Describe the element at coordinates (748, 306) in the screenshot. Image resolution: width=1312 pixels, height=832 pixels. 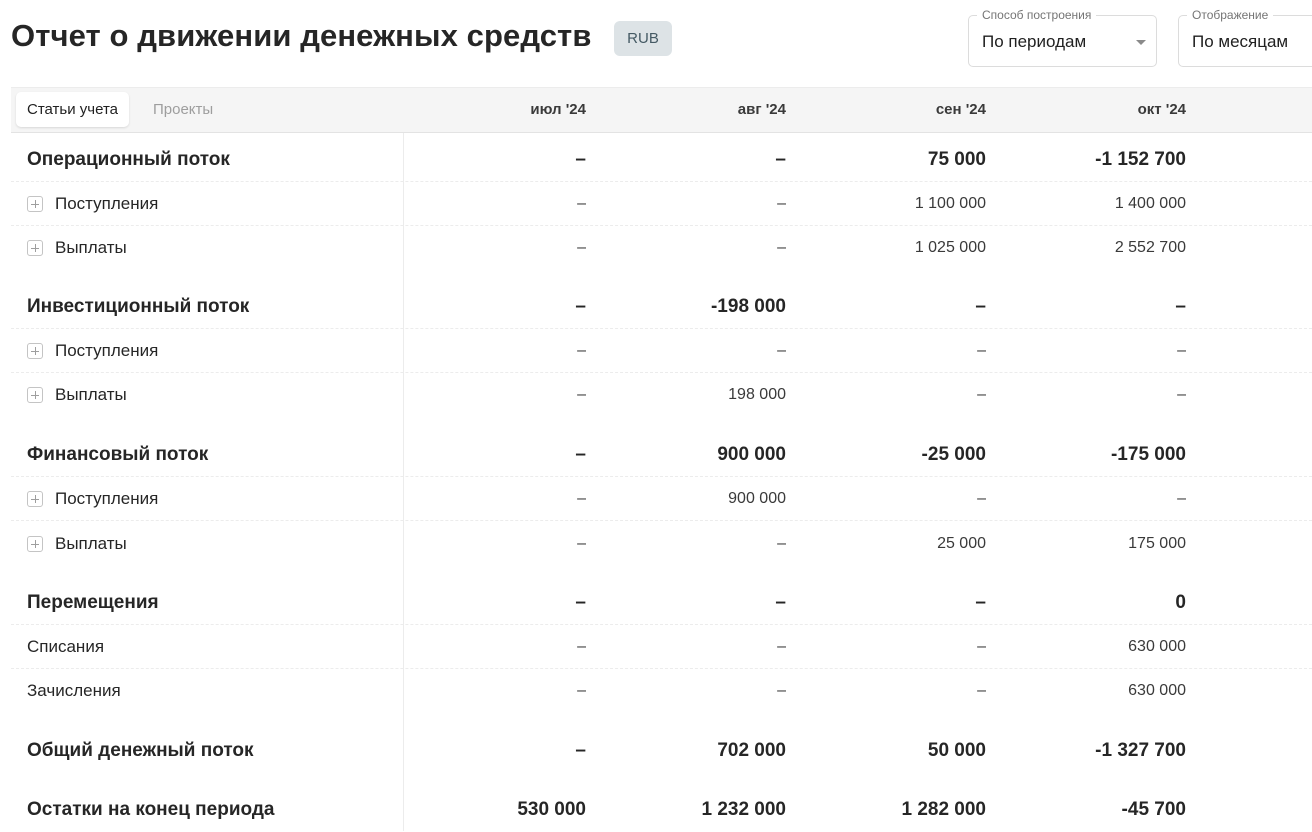
I see `cell-aug: -198 000` at that location.